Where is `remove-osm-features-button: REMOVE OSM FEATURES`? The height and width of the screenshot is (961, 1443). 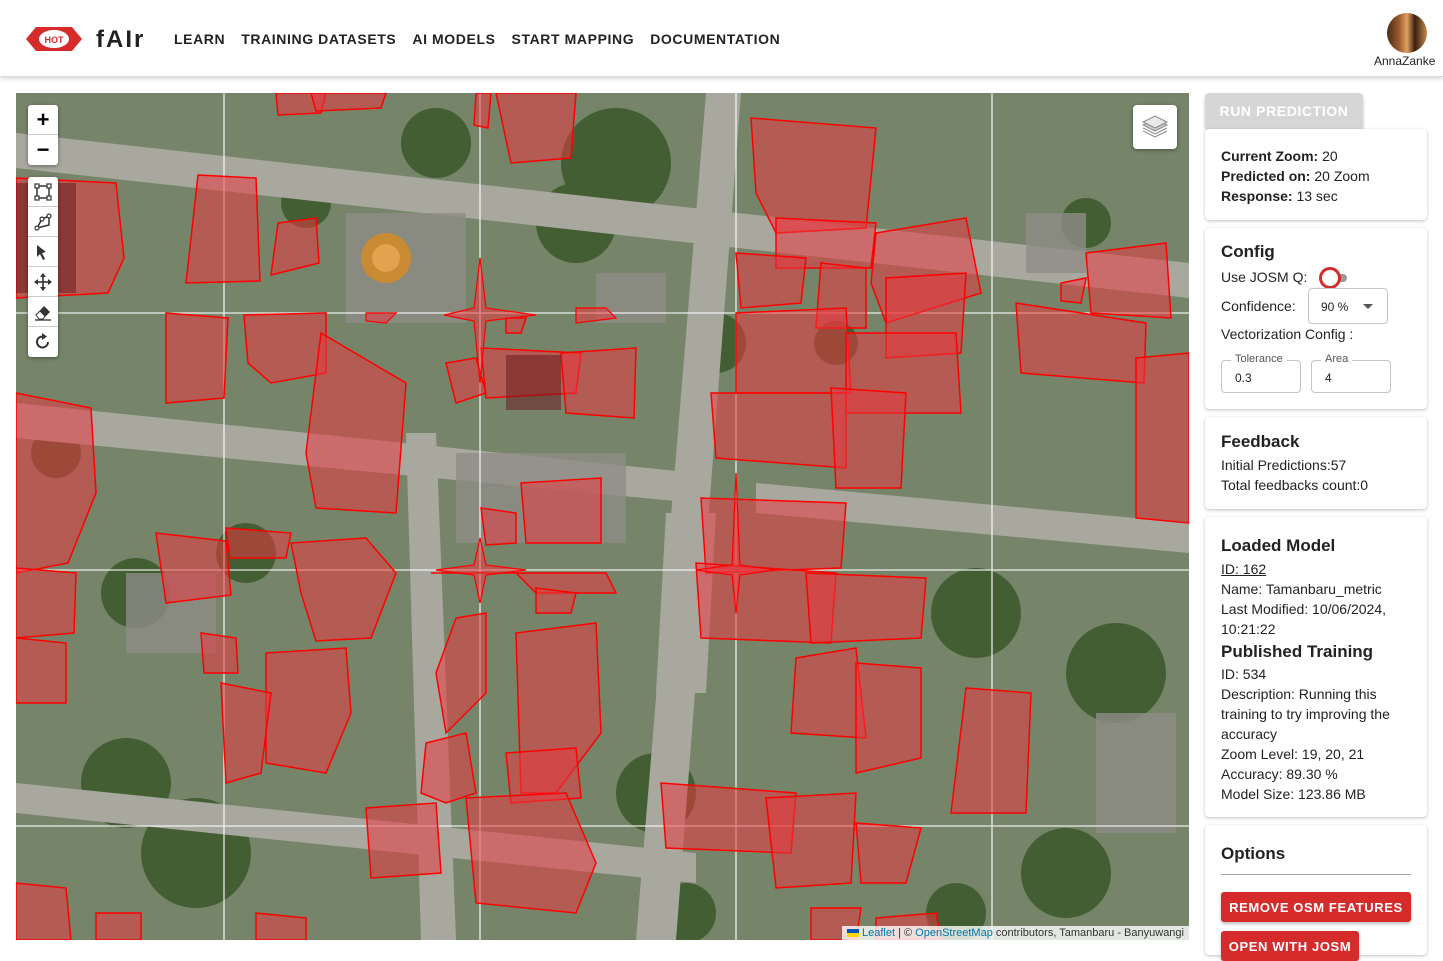 remove-osm-features-button: REMOVE OSM FEATURES is located at coordinates (1316, 907).